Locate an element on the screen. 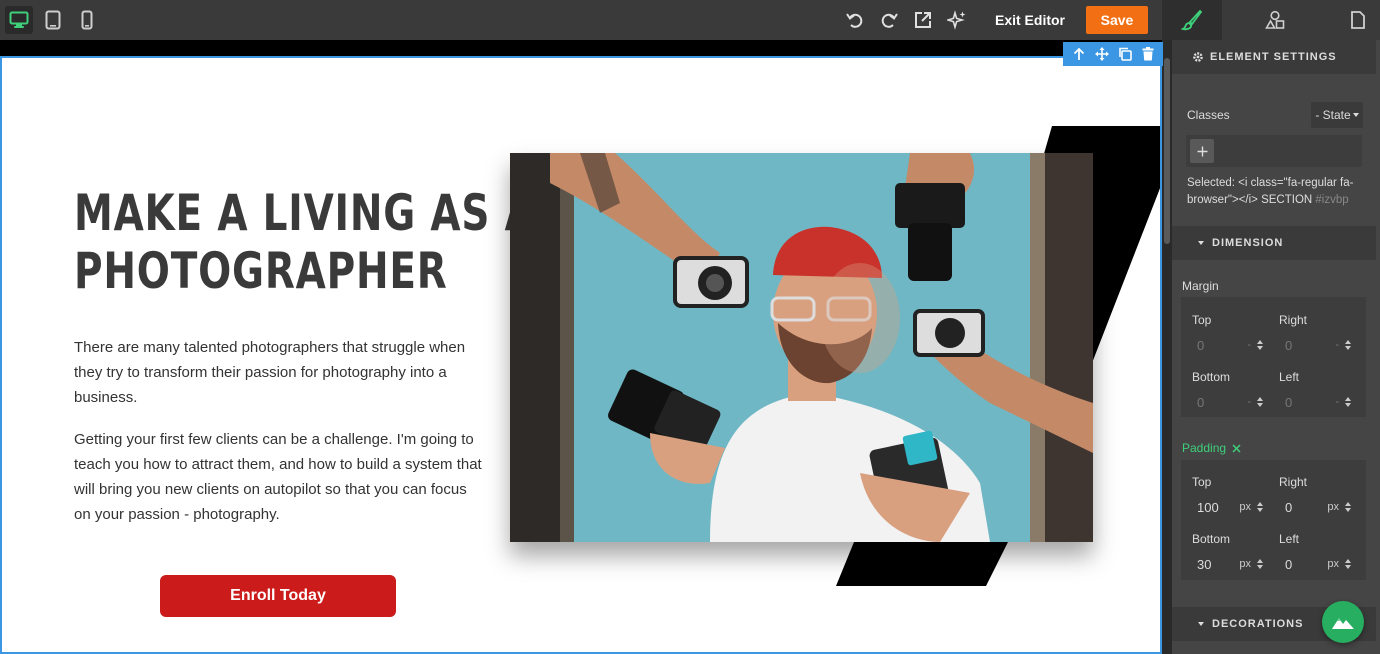  margin-right-stepper is located at coordinates (1347, 345).